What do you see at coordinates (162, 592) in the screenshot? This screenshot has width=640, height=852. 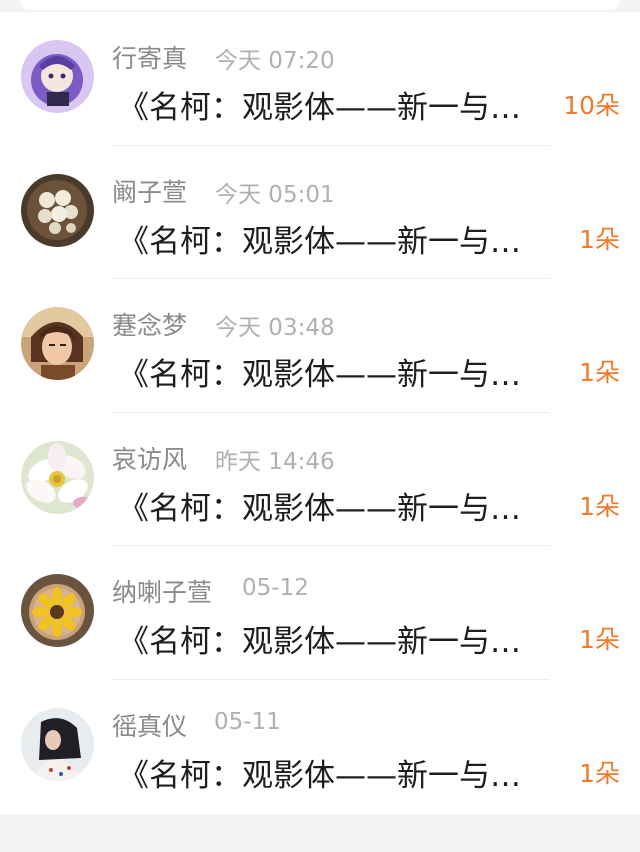 I see `user-name: 纳喇子萱` at bounding box center [162, 592].